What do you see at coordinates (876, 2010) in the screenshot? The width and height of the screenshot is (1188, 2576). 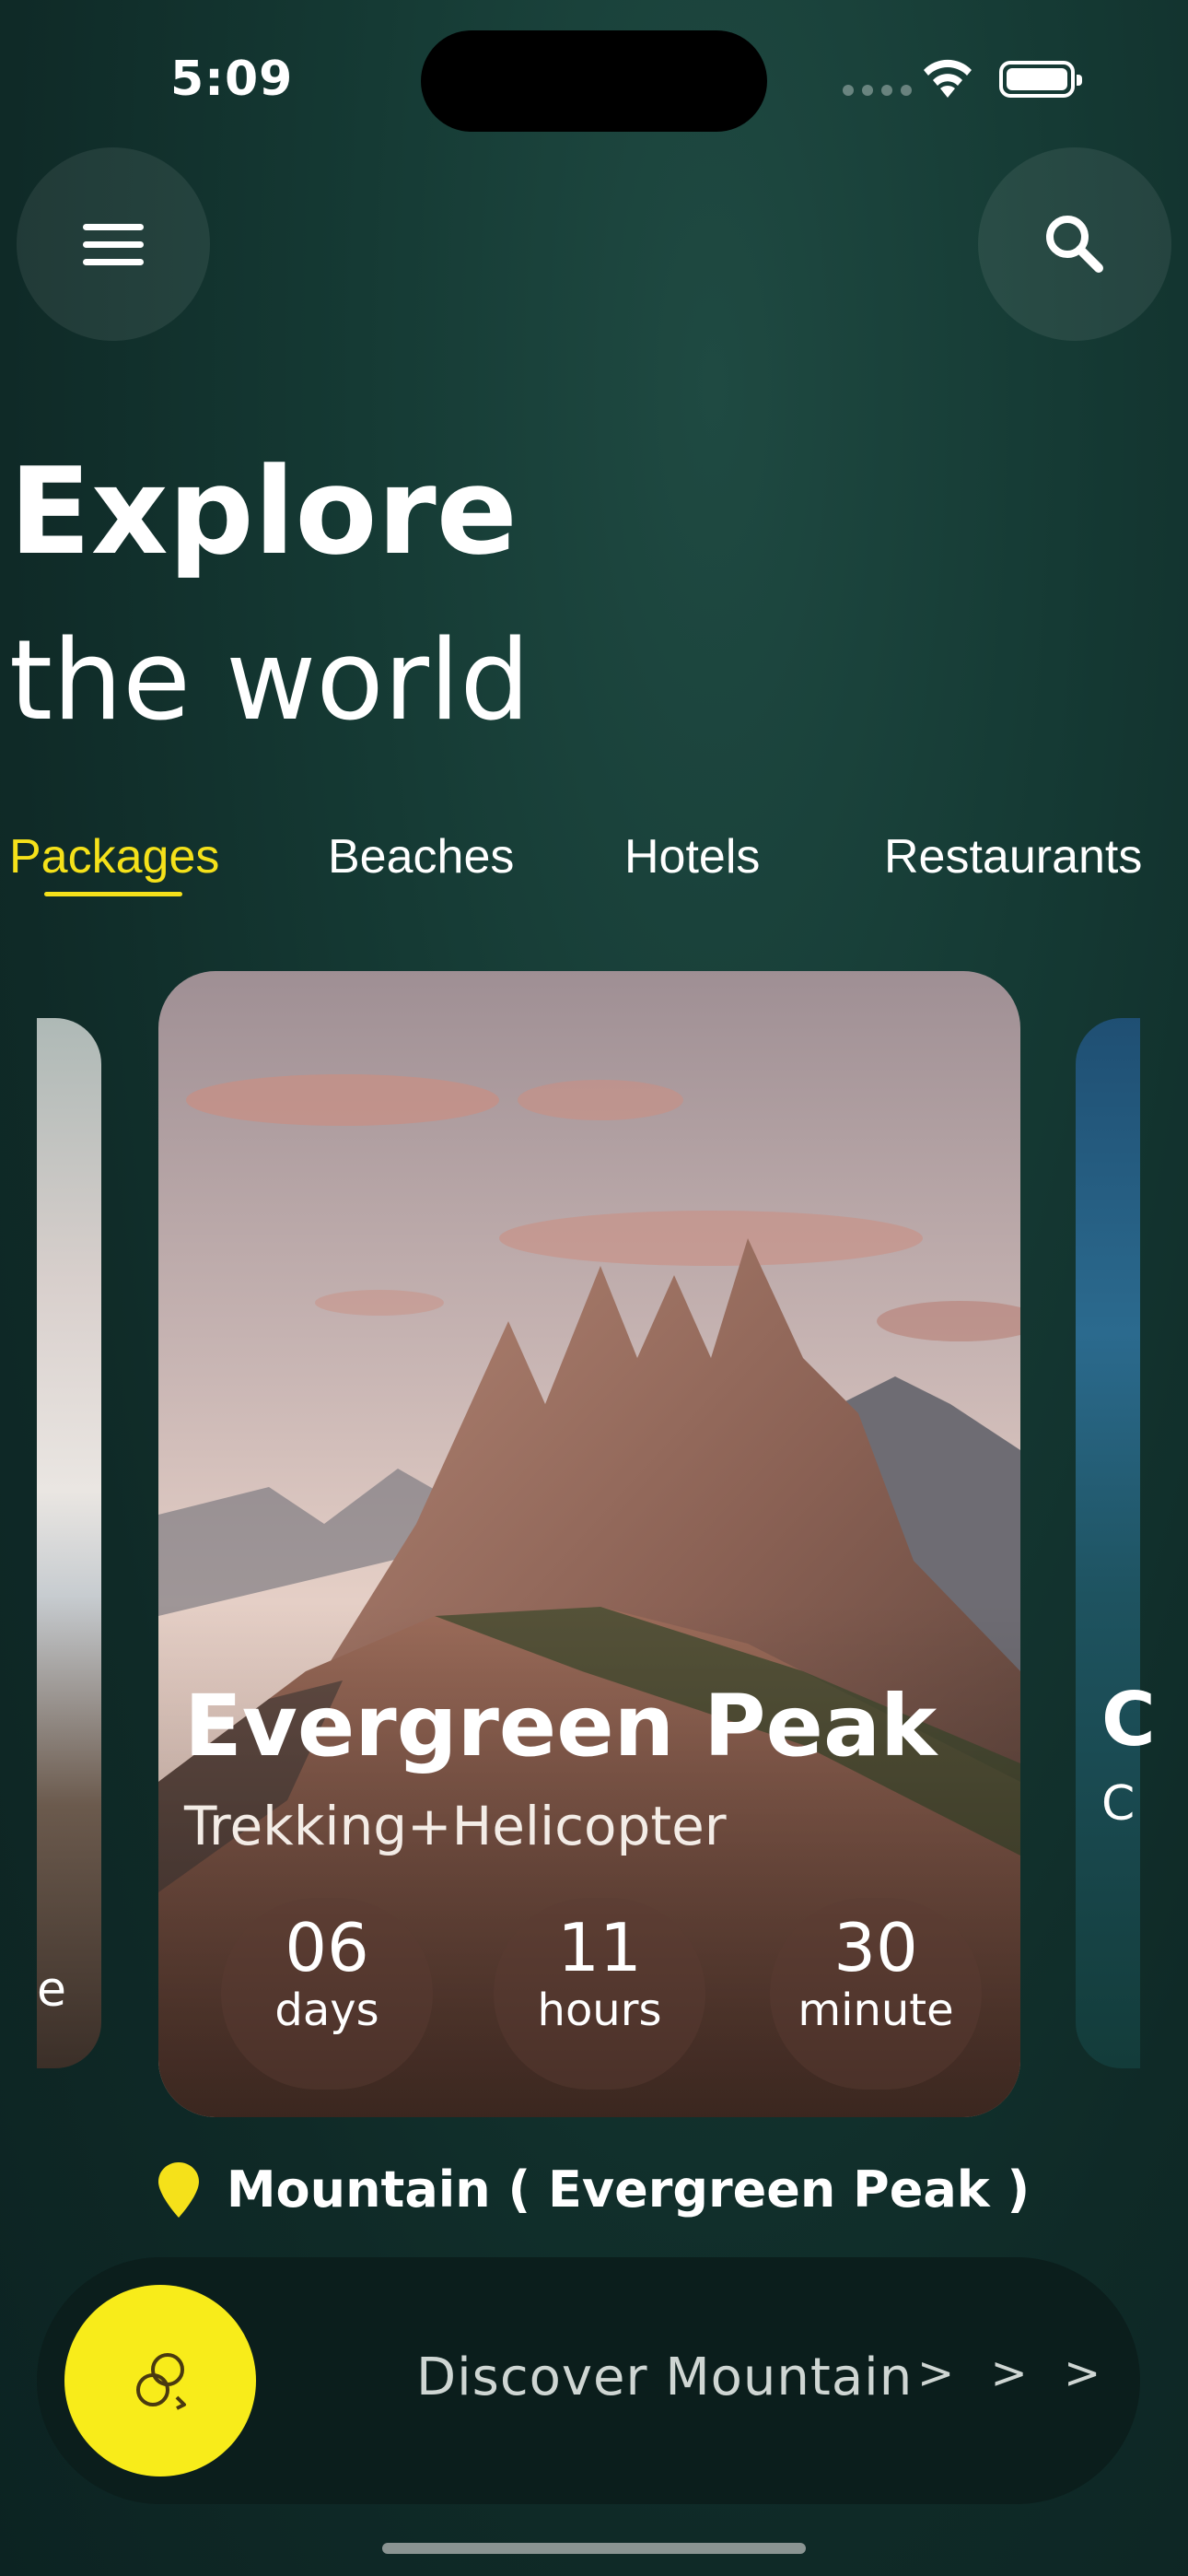 I see `countdown-minutes-label: minute` at bounding box center [876, 2010].